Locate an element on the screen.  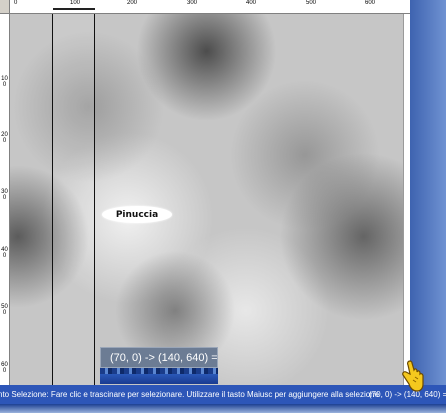
hruler-label-400: 400 is located at coordinates (251, 3).